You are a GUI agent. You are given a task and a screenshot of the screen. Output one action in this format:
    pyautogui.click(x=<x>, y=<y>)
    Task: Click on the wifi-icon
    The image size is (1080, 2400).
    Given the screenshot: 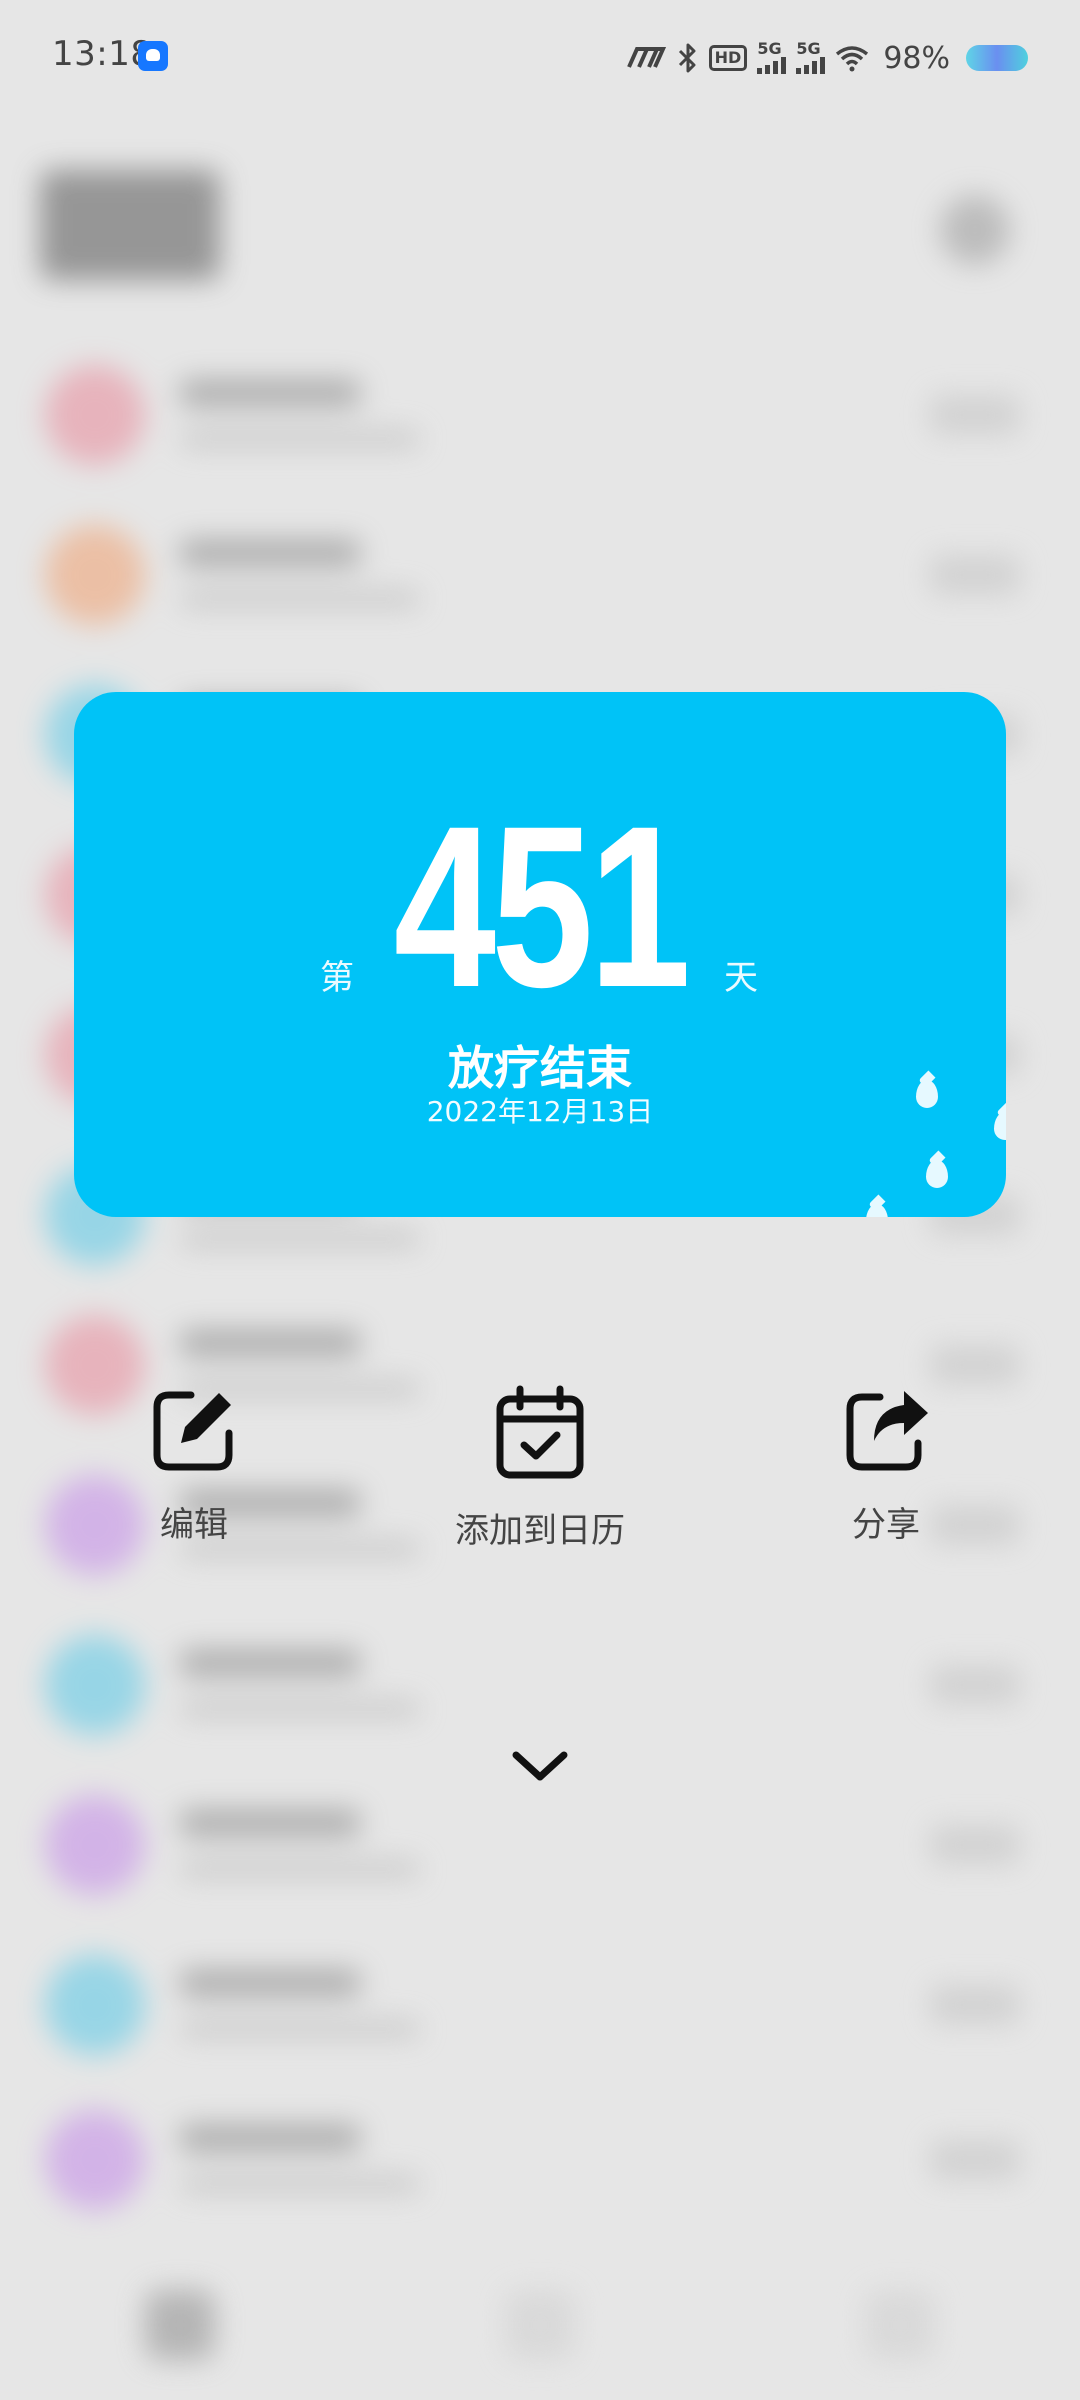 What is the action you would take?
    pyautogui.click(x=852, y=59)
    